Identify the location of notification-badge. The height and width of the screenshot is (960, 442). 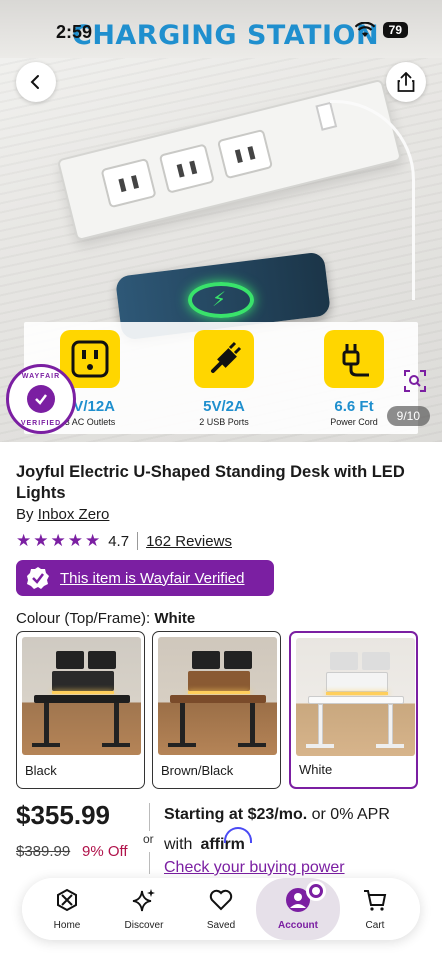
(316, 891).